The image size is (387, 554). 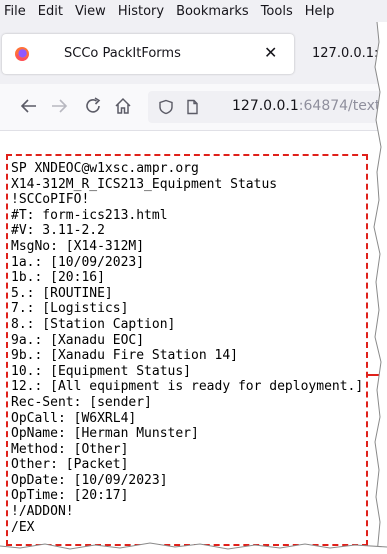 What do you see at coordinates (122, 53) in the screenshot?
I see `tab-title: SCCo PackItForms` at bounding box center [122, 53].